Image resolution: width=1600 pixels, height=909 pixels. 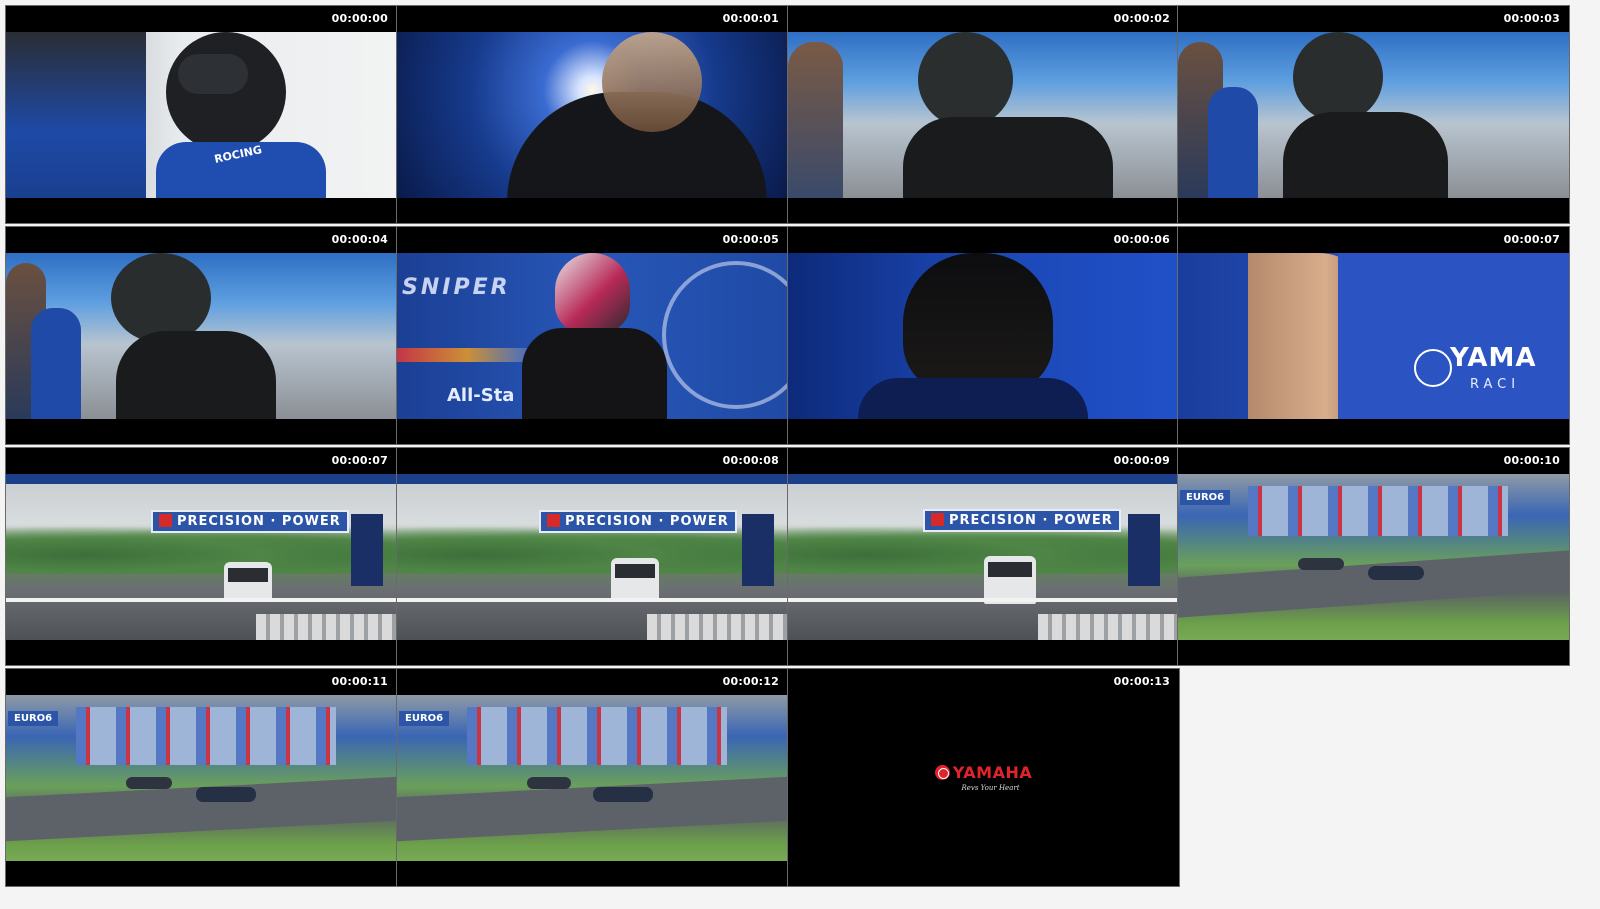 I want to click on end-card: YAMAHA Revs Your Heart, so click(x=983, y=777).